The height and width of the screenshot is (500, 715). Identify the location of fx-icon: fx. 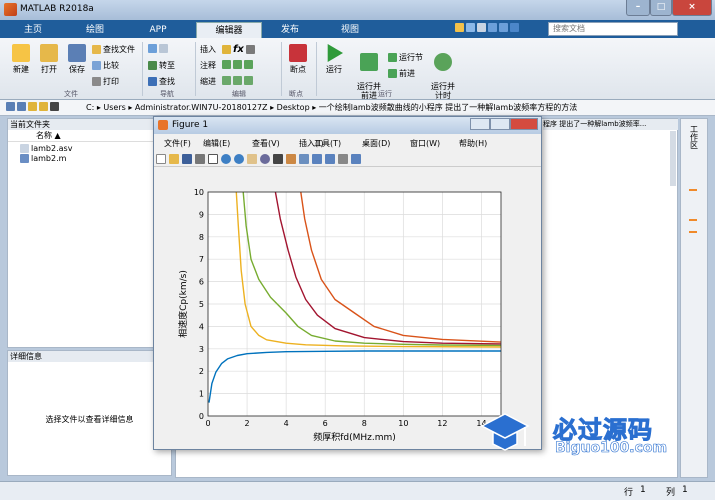
(238, 49).